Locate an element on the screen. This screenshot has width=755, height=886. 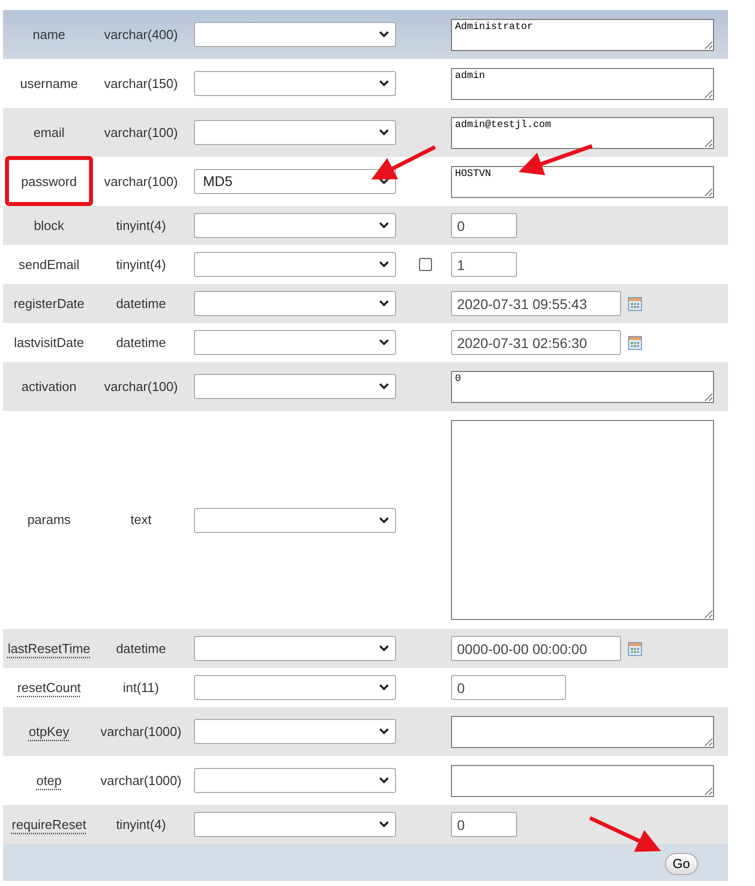
value-field: 0000-00-00 00:00:00 is located at coordinates (536, 648).